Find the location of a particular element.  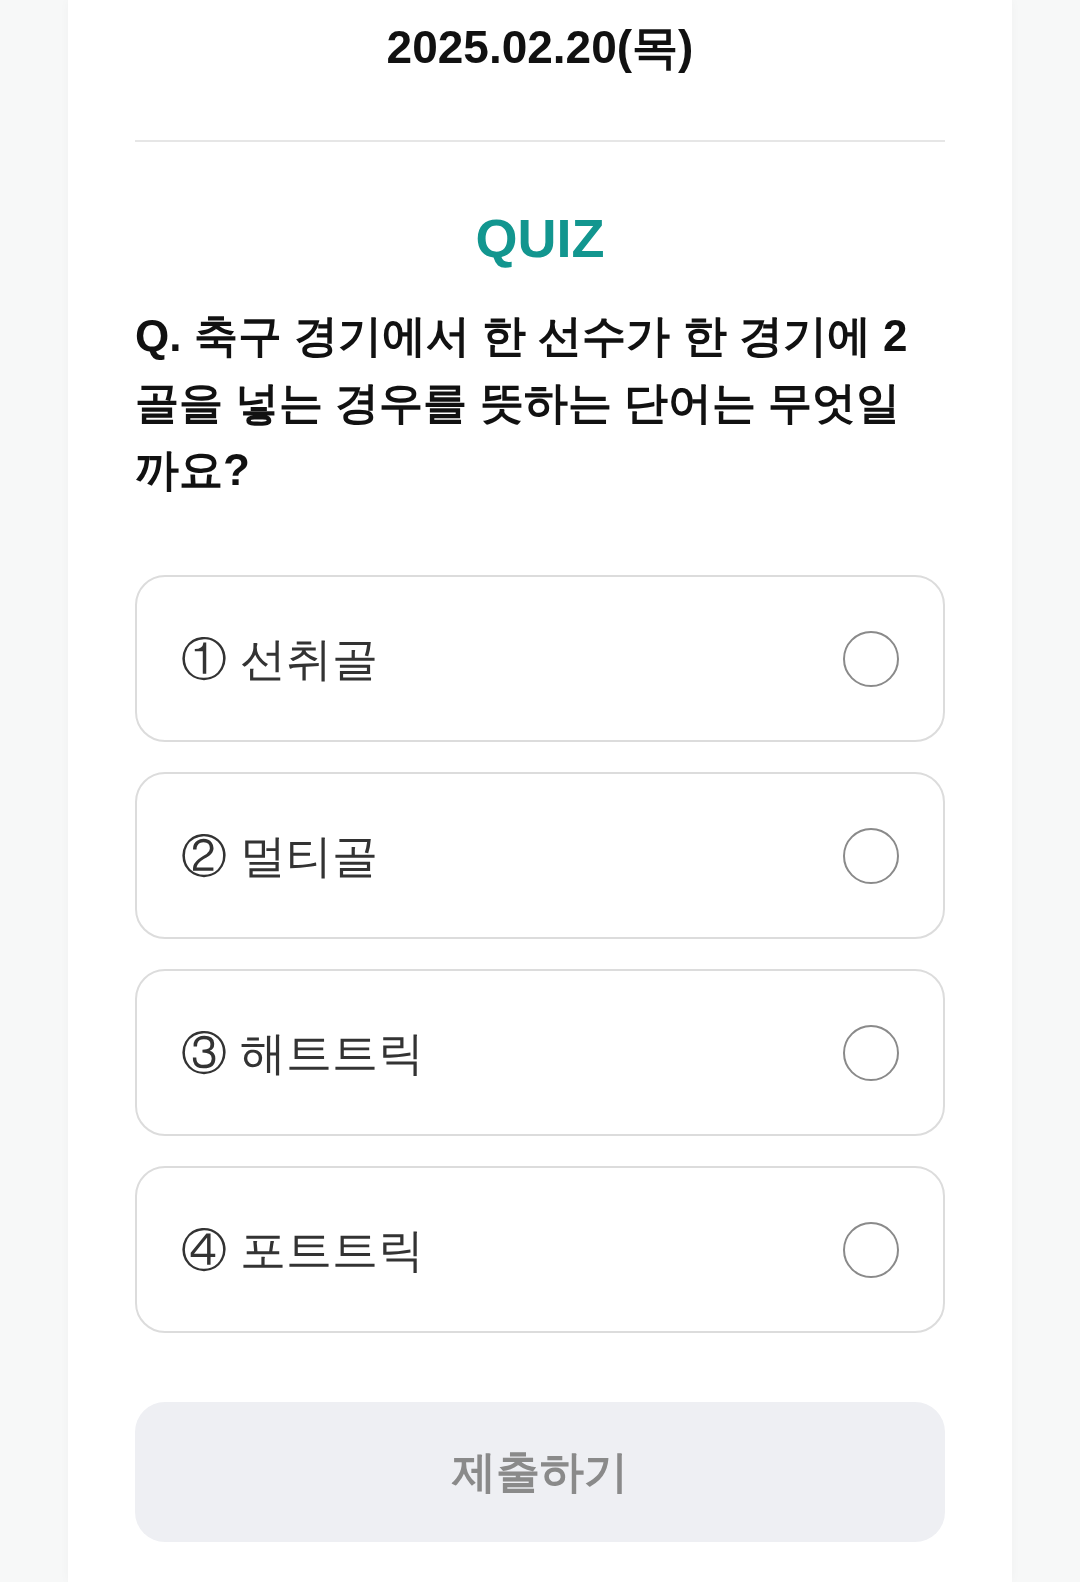

date-text: 2025.02.20(목) is located at coordinates (540, 47).